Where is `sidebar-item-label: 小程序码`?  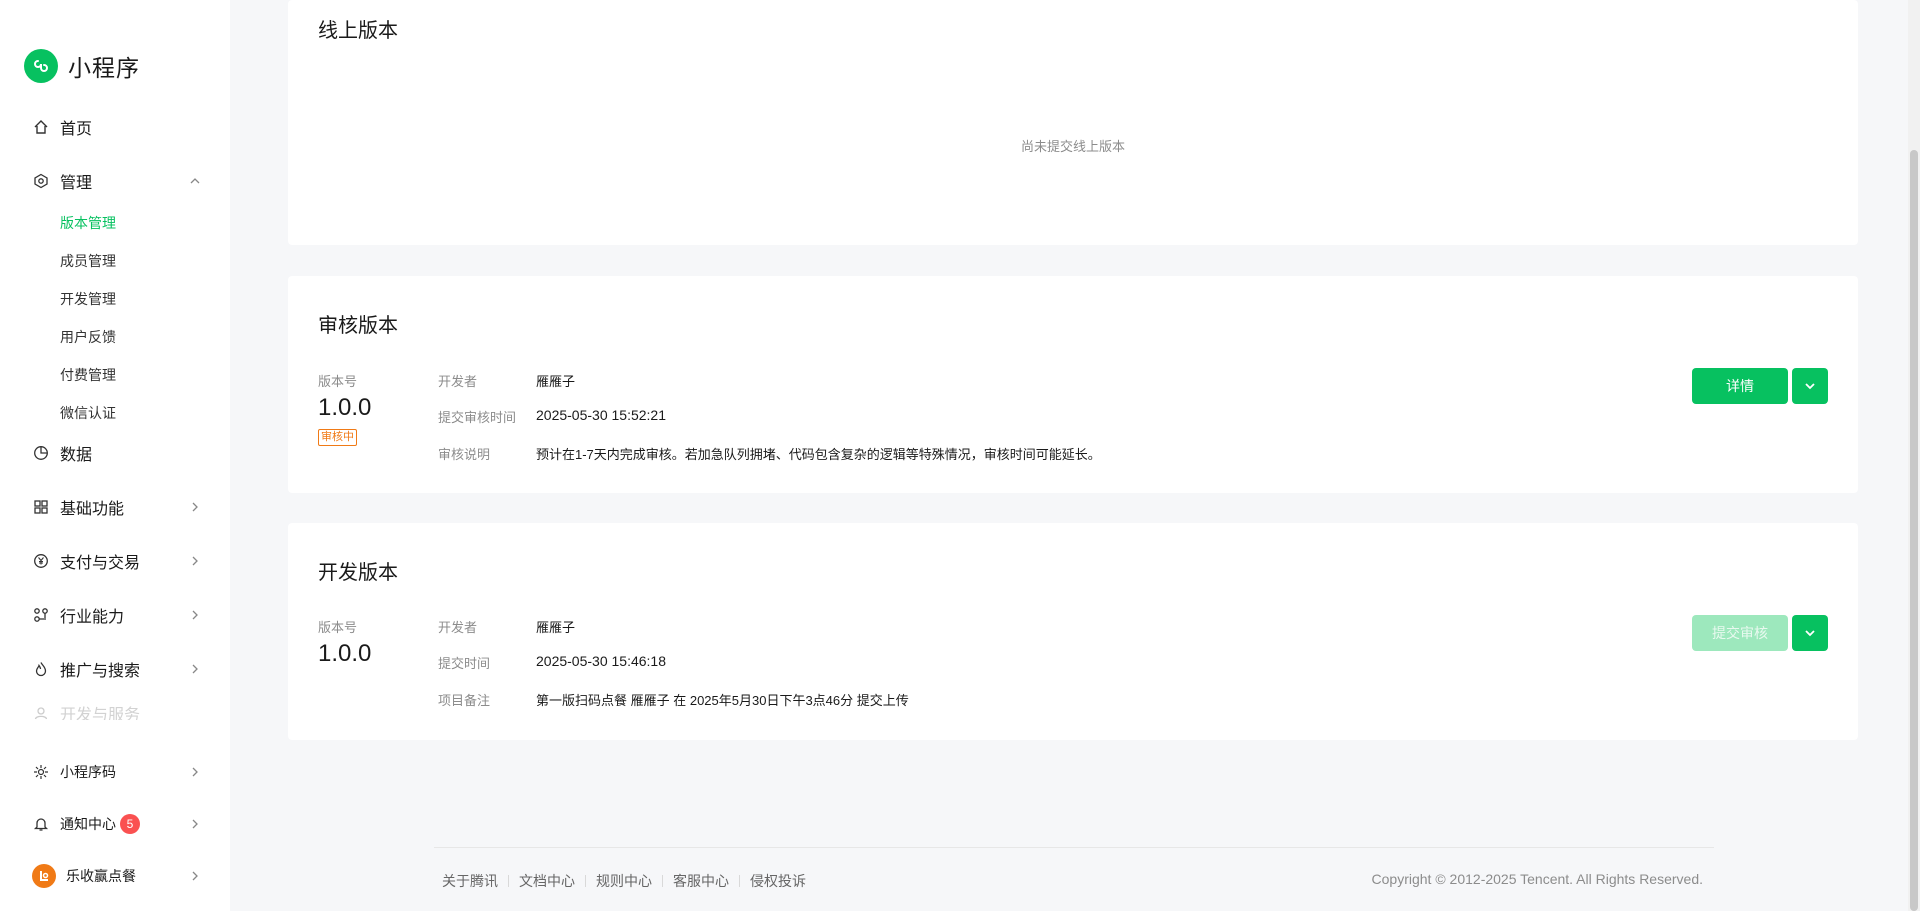
sidebar-item-label: 小程序码 is located at coordinates (88, 772).